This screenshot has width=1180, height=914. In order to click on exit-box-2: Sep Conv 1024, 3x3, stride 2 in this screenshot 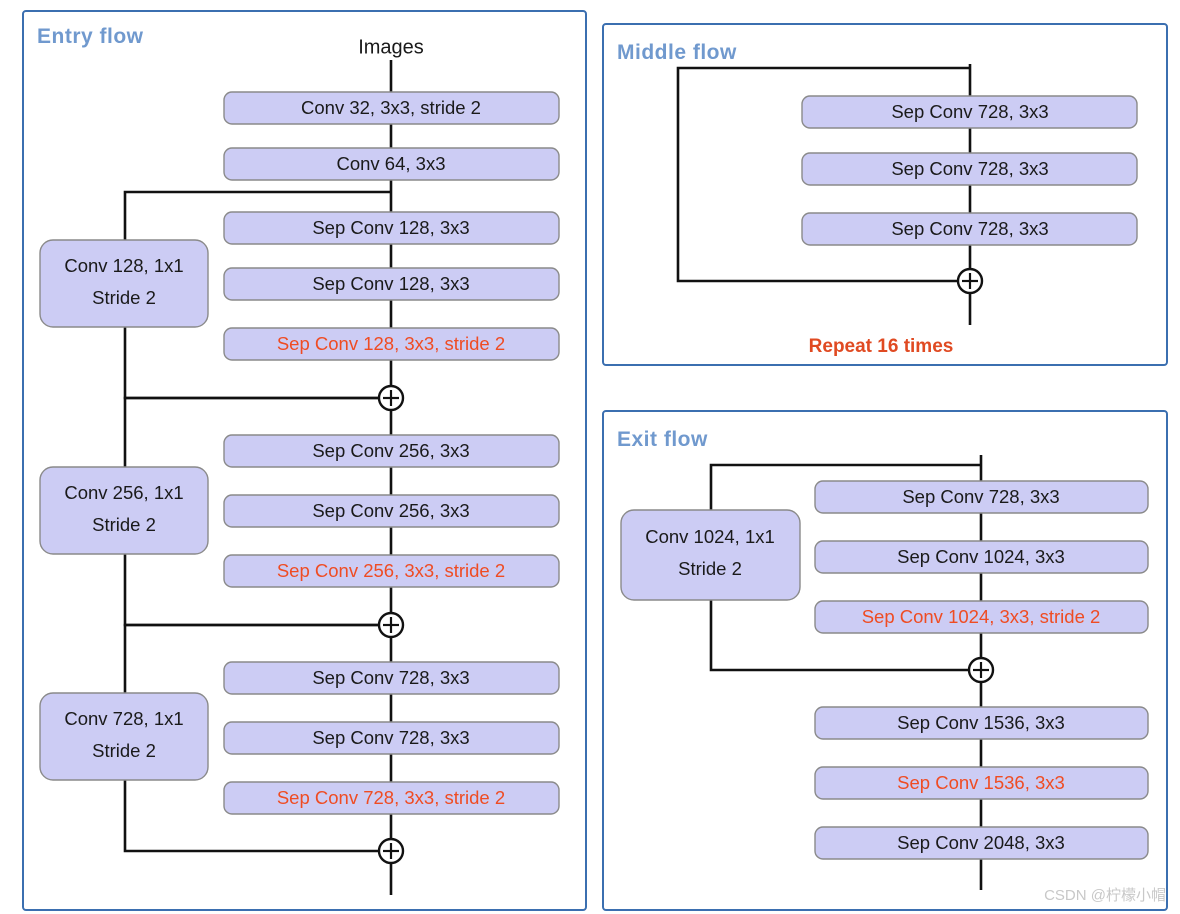, I will do `click(981, 617)`.